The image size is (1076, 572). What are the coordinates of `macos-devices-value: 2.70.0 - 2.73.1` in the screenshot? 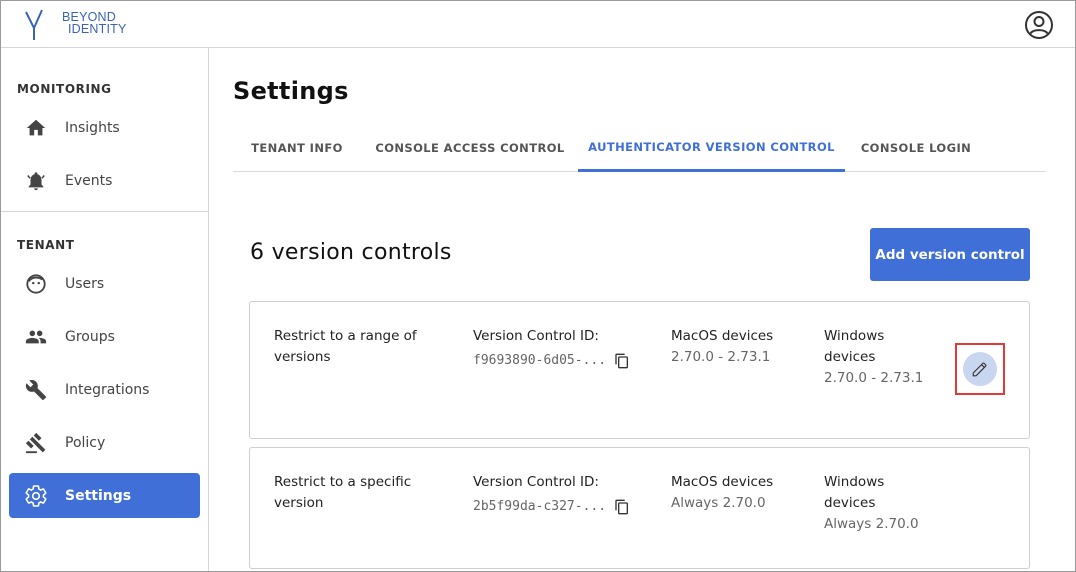 It's located at (721, 357).